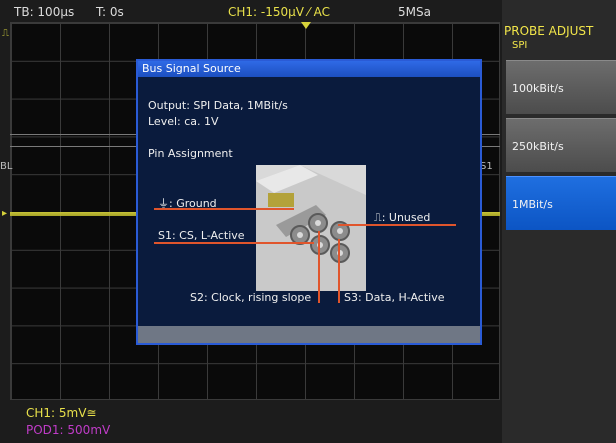  I want to click on s3-pin-line, so click(339, 271).